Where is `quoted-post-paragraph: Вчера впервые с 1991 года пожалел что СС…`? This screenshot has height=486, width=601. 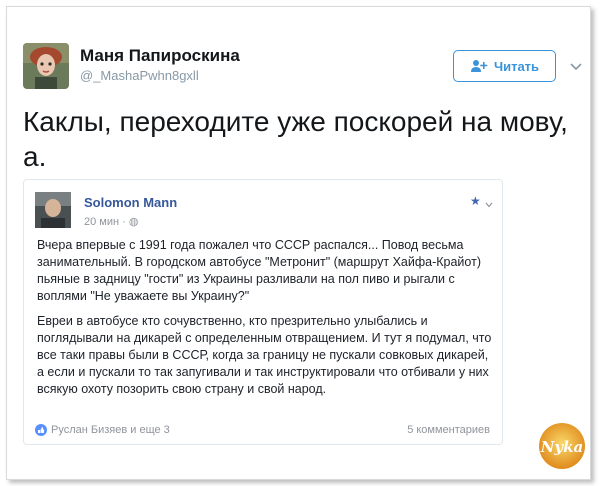 quoted-post-paragraph: Вчера впервые с 1991 года пожалел что СС… is located at coordinates (259, 270).